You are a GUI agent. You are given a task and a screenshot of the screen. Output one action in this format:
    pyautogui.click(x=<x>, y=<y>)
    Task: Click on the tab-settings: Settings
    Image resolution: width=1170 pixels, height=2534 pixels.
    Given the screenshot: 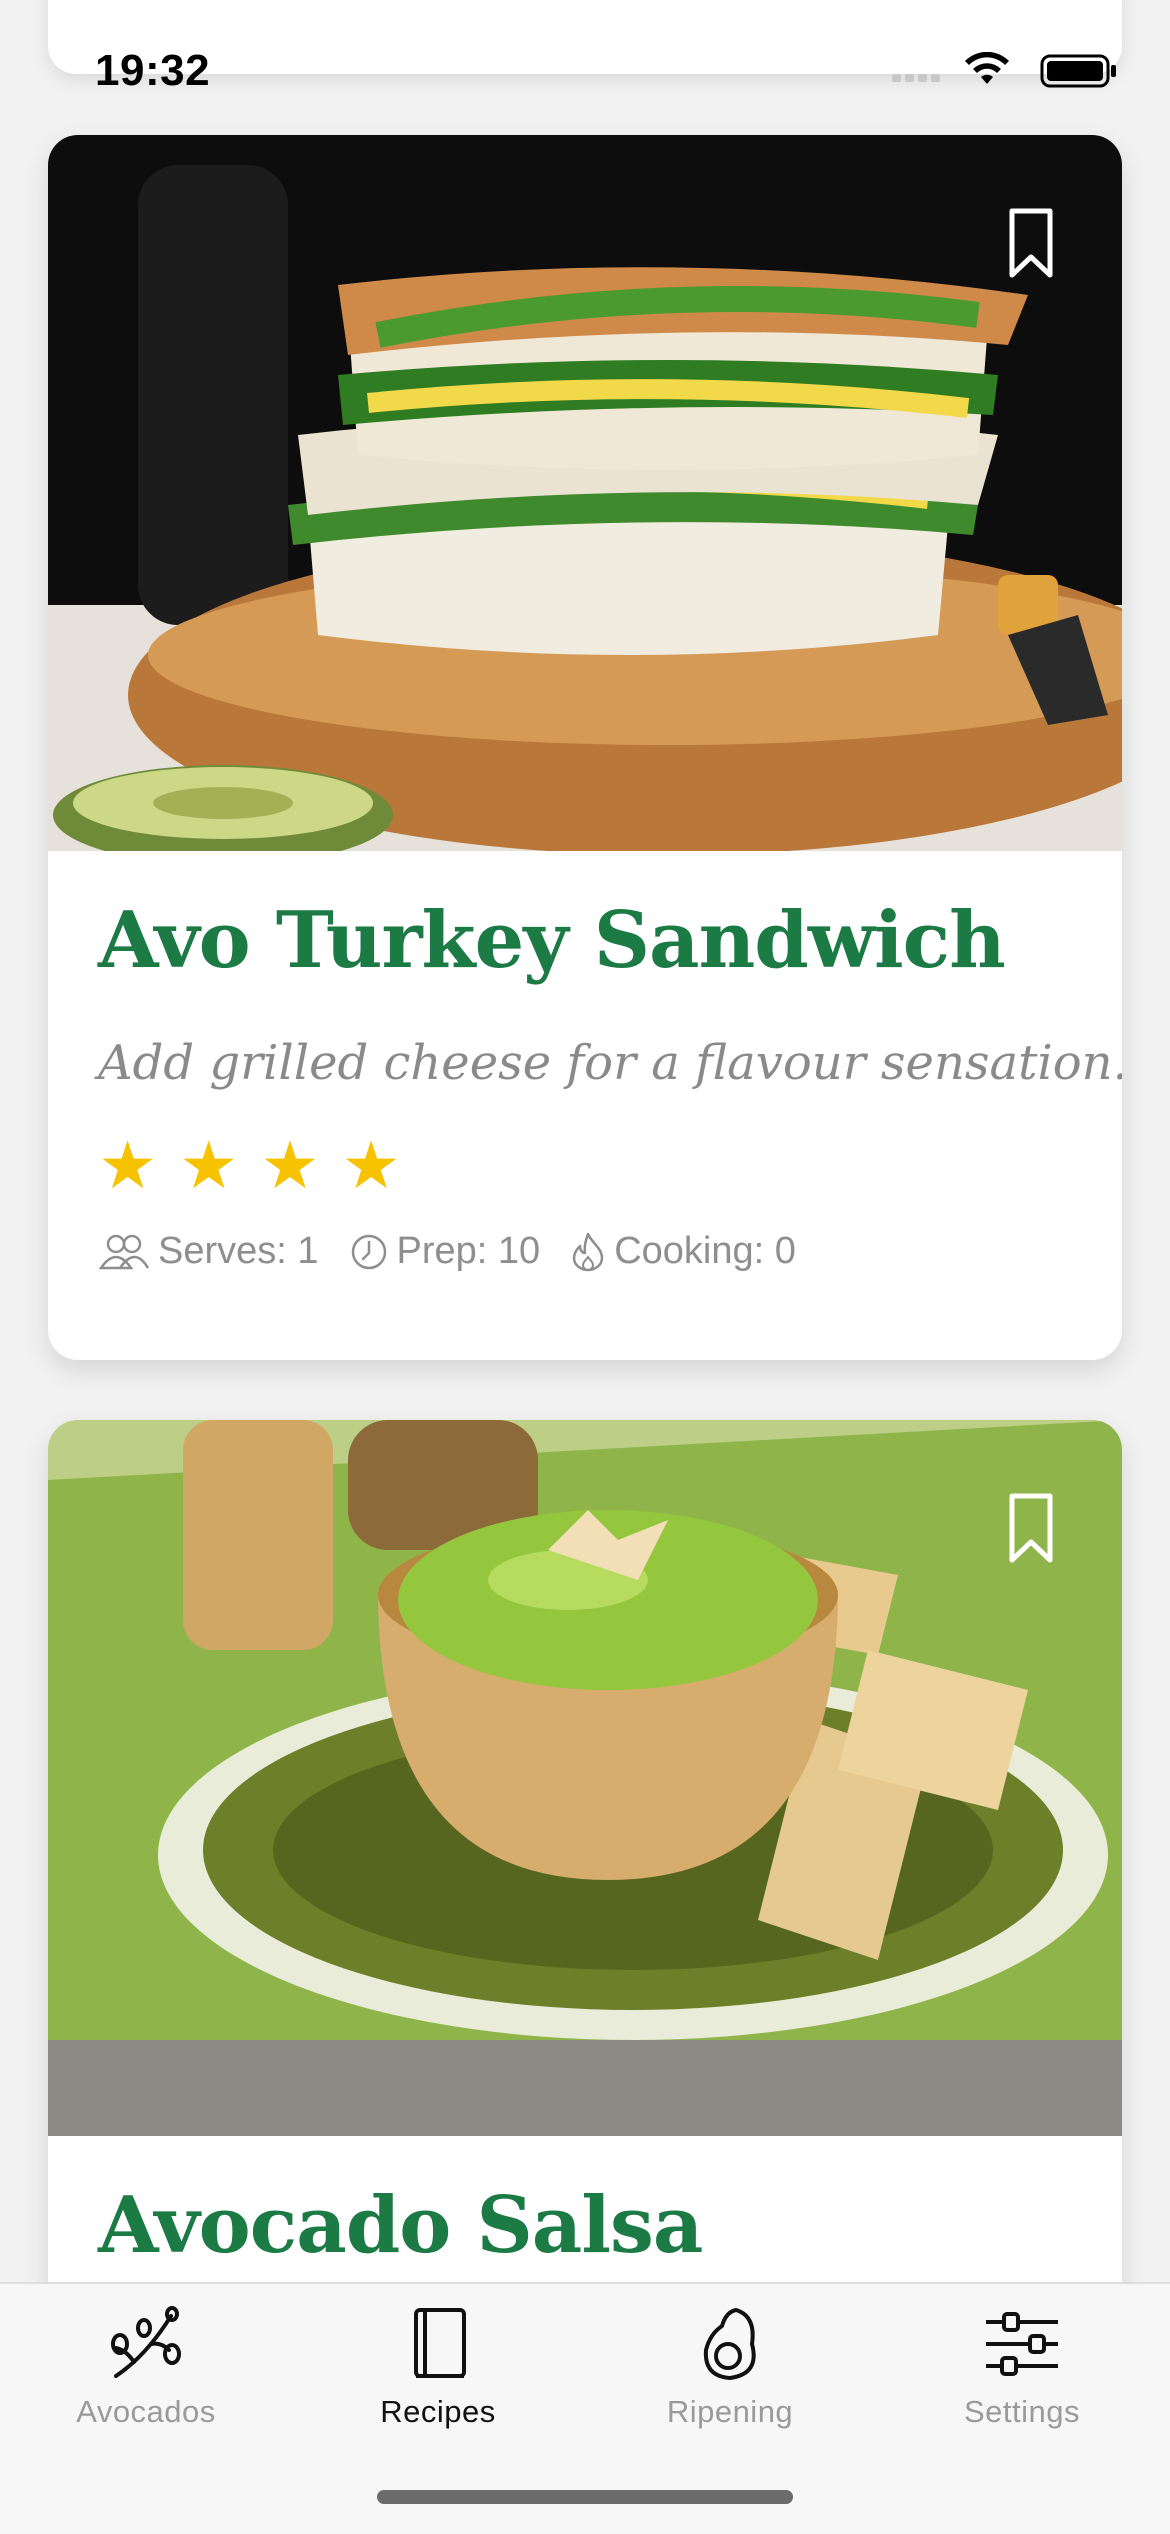 What is the action you would take?
    pyautogui.click(x=1022, y=2367)
    